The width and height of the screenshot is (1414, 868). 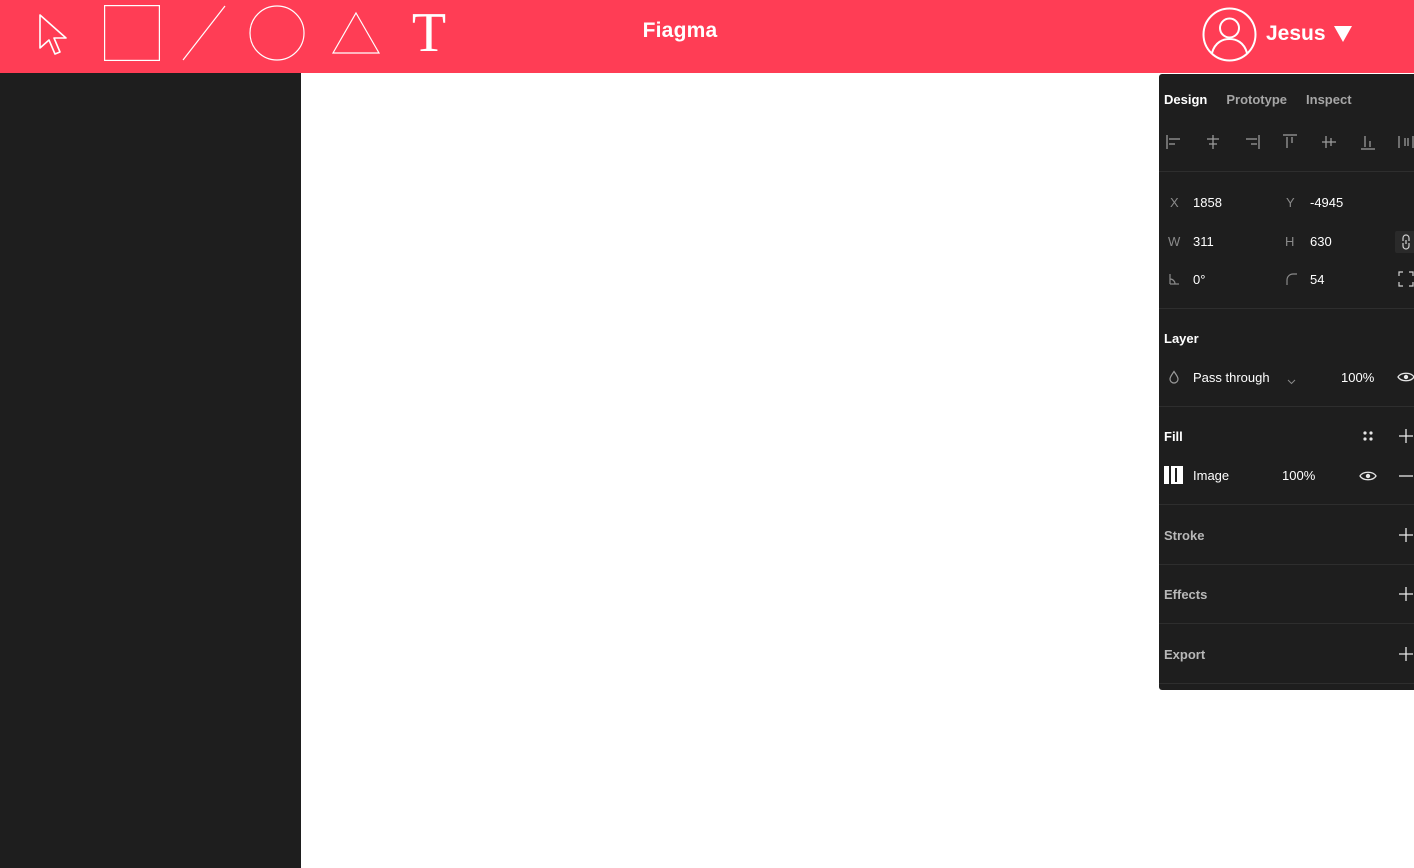 I want to click on blend-mode-value: Pass through, so click(x=1231, y=377).